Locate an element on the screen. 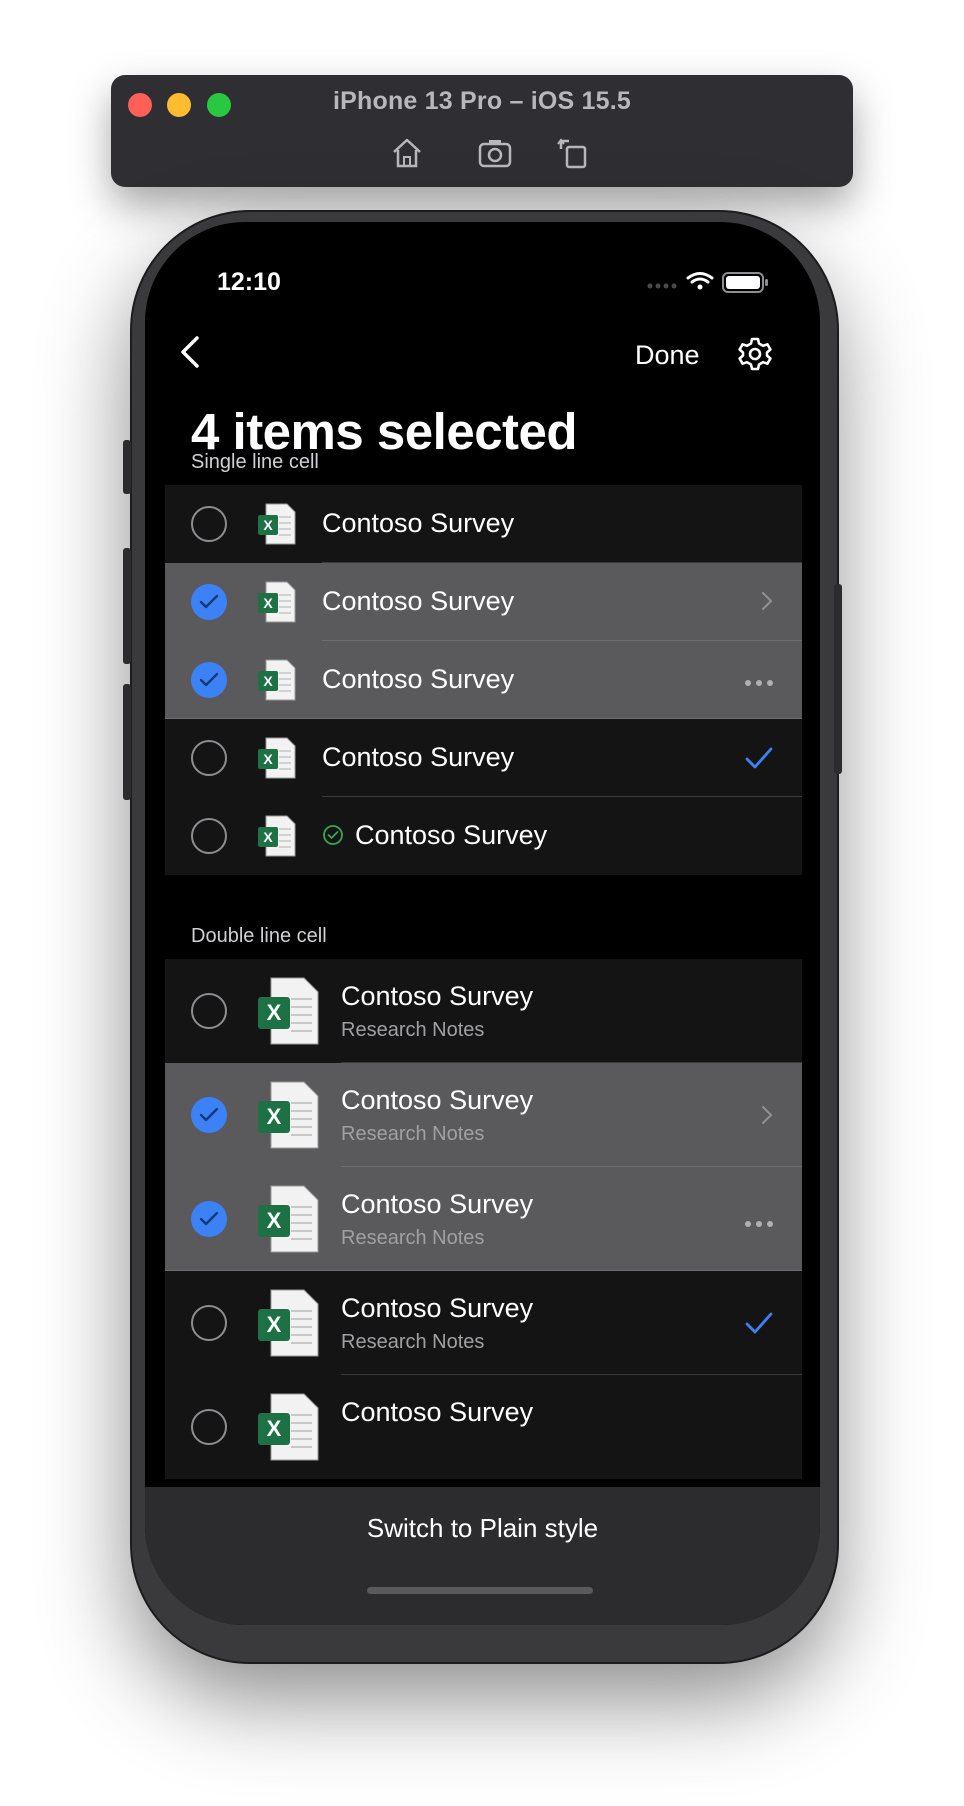 The image size is (964, 1806). volume-down-button is located at coordinates (127, 742).